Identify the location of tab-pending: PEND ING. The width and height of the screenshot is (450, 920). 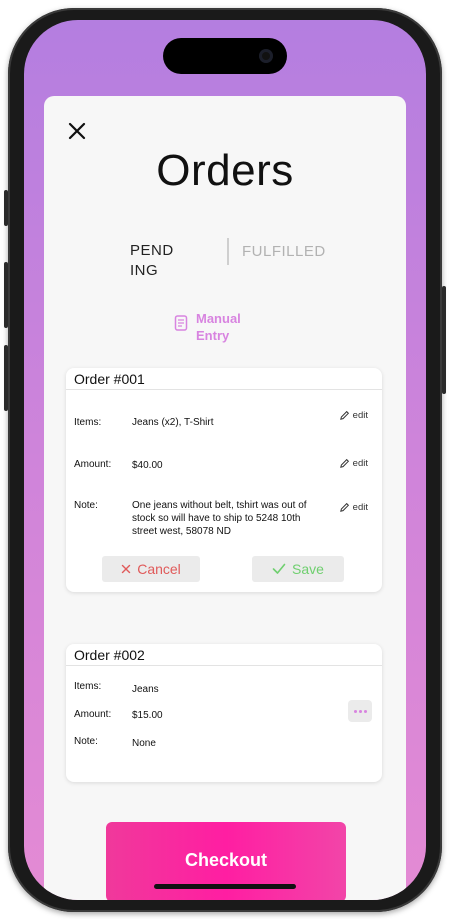
(160, 261).